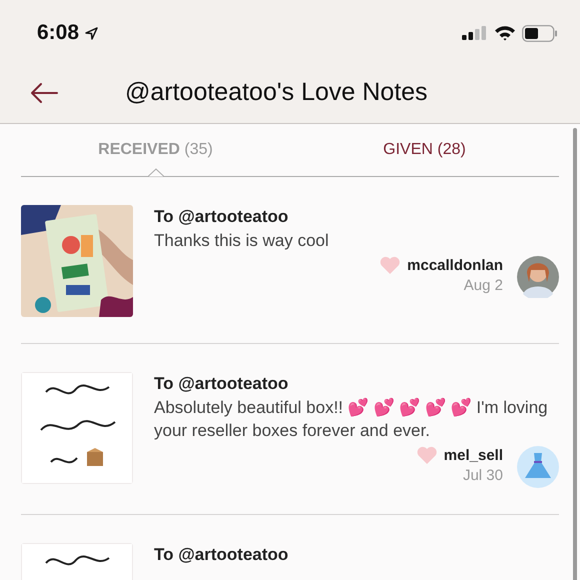 The height and width of the screenshot is (580, 580). Describe the element at coordinates (483, 285) in the screenshot. I see `note-date: Aug 2` at that location.